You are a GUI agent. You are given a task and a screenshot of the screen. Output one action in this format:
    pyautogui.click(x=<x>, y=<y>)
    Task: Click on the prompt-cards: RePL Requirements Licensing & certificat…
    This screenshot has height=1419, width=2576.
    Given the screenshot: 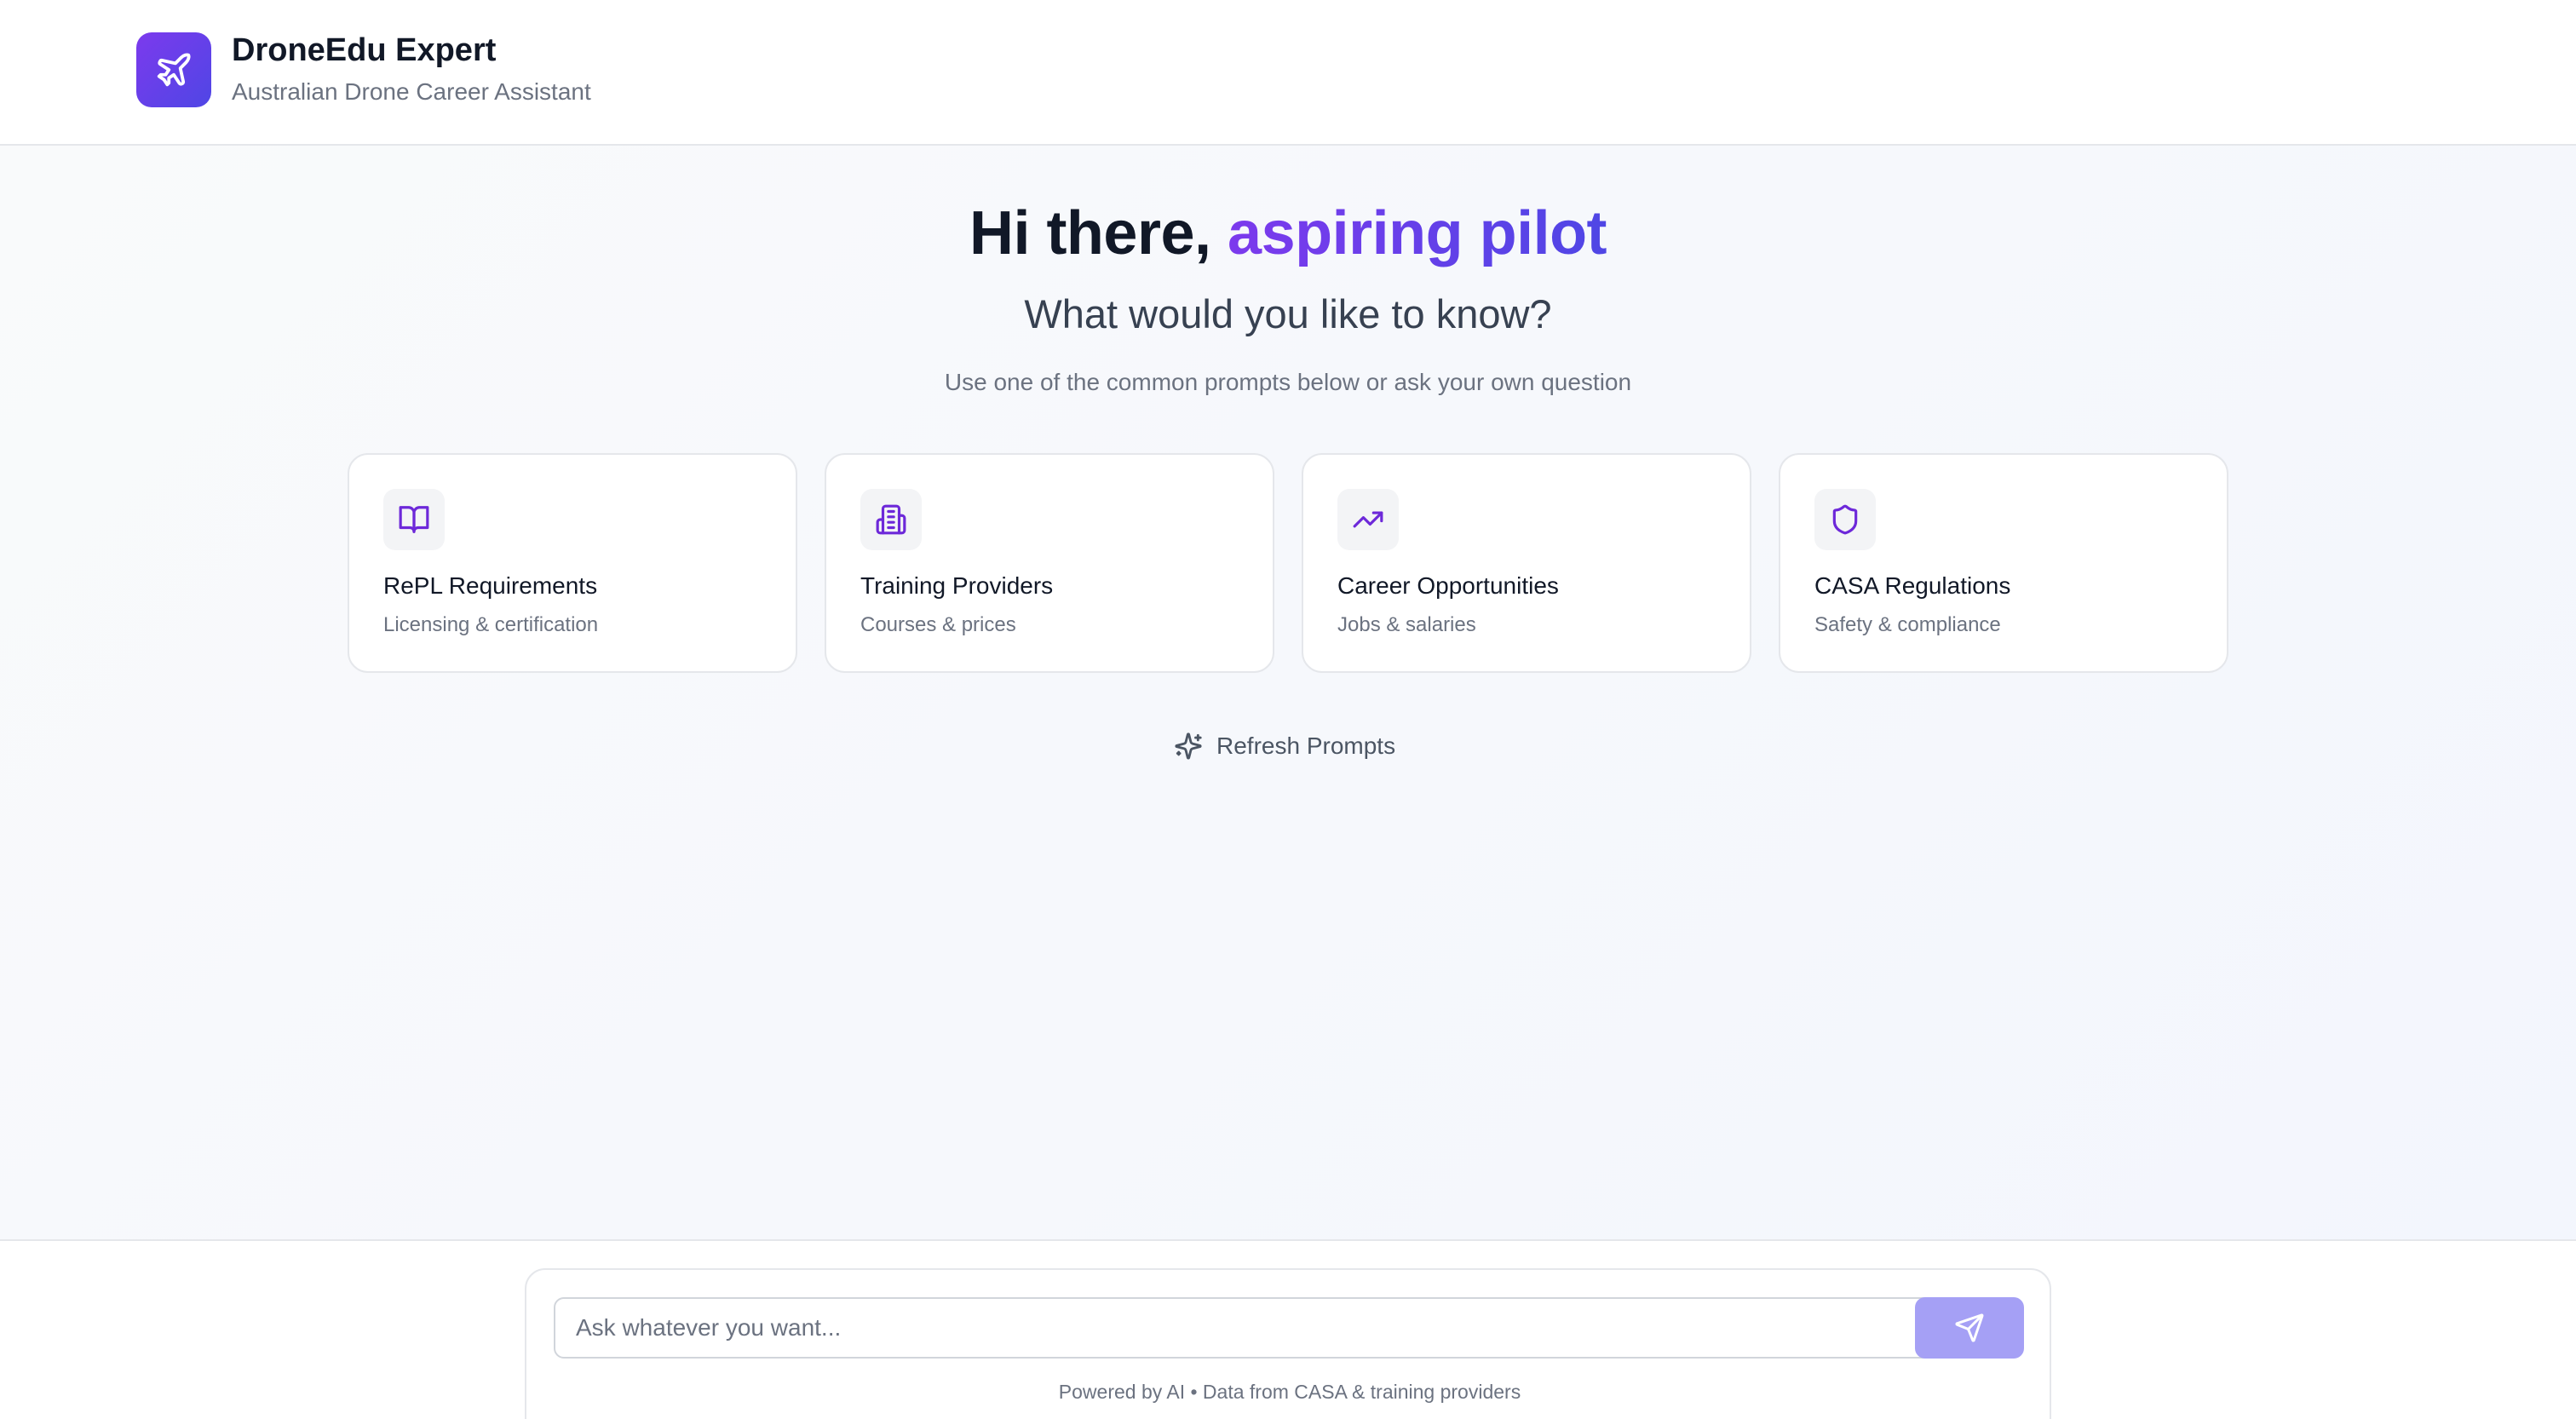 What is the action you would take?
    pyautogui.click(x=1288, y=563)
    